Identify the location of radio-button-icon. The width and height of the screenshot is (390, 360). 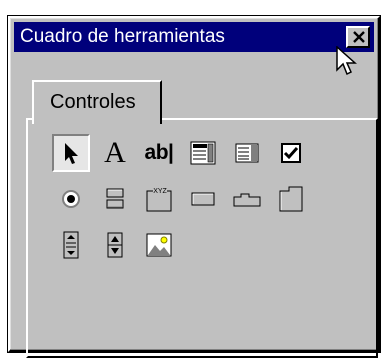
(71, 199).